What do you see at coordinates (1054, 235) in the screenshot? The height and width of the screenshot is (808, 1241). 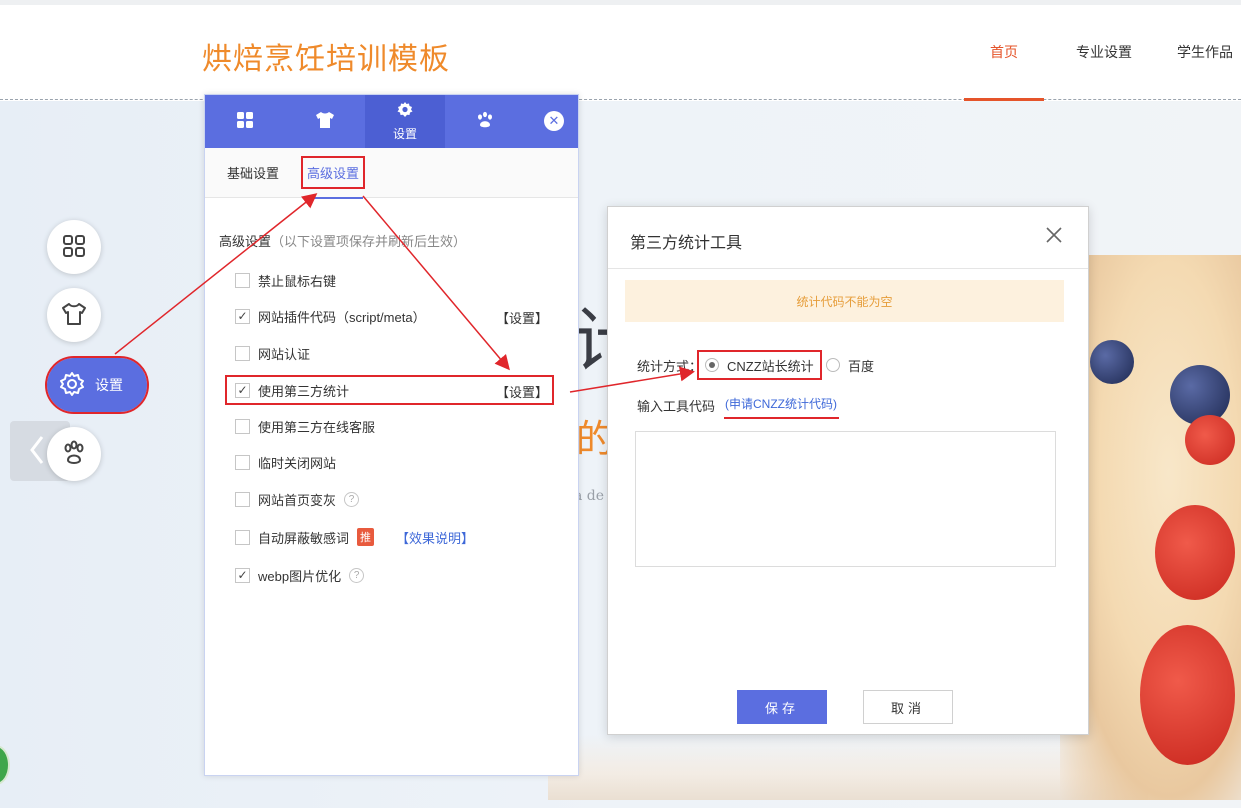 I see `close-icon` at bounding box center [1054, 235].